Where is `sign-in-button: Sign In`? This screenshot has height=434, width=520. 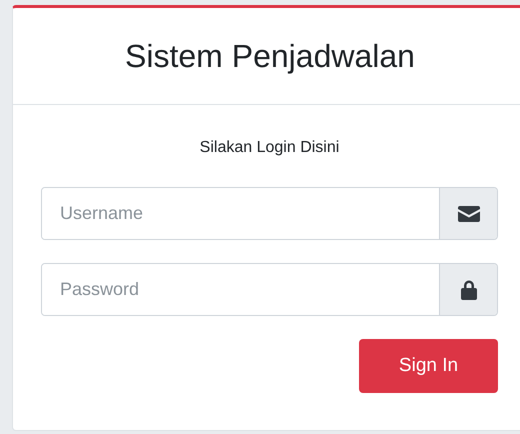
sign-in-button: Sign In is located at coordinates (428, 366).